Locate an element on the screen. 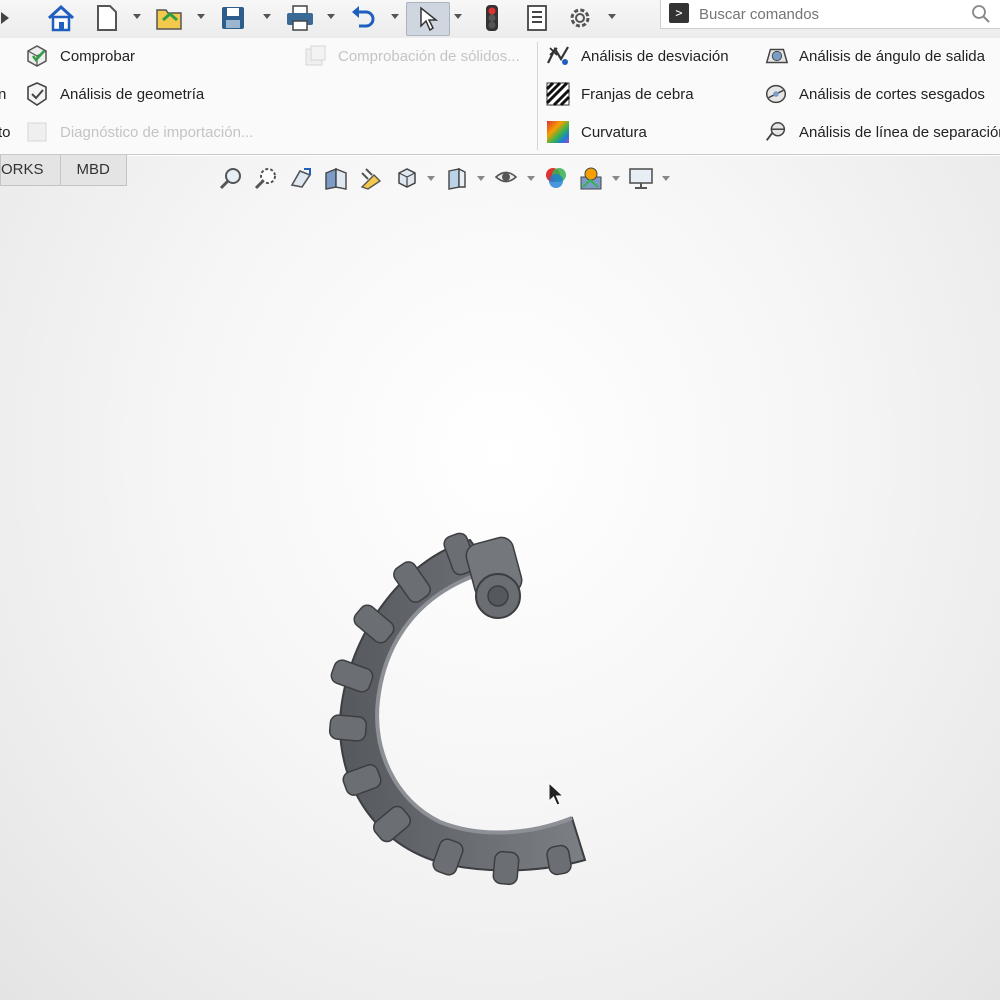 This screenshot has height=1000, width=1000. search-commands-box: > is located at coordinates (830, 14).